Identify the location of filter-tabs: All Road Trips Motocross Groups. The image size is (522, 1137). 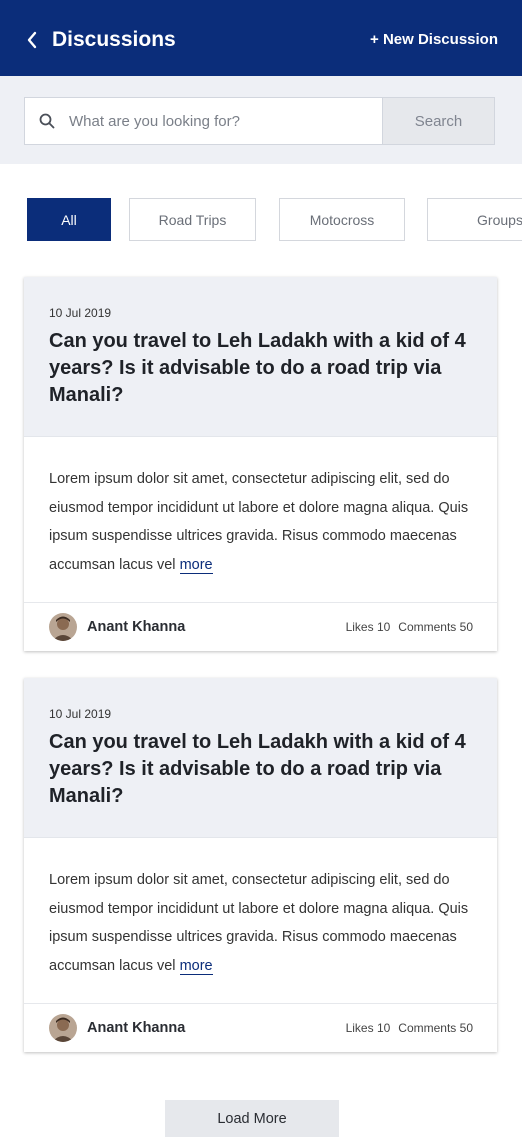
(261, 220).